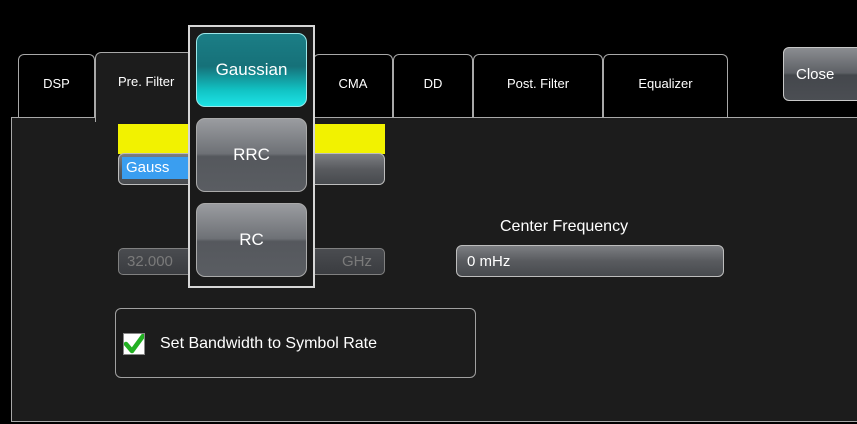 Image resolution: width=857 pixels, height=424 pixels. What do you see at coordinates (156, 168) in the screenshot?
I see `filter-type-value: Gauss` at bounding box center [156, 168].